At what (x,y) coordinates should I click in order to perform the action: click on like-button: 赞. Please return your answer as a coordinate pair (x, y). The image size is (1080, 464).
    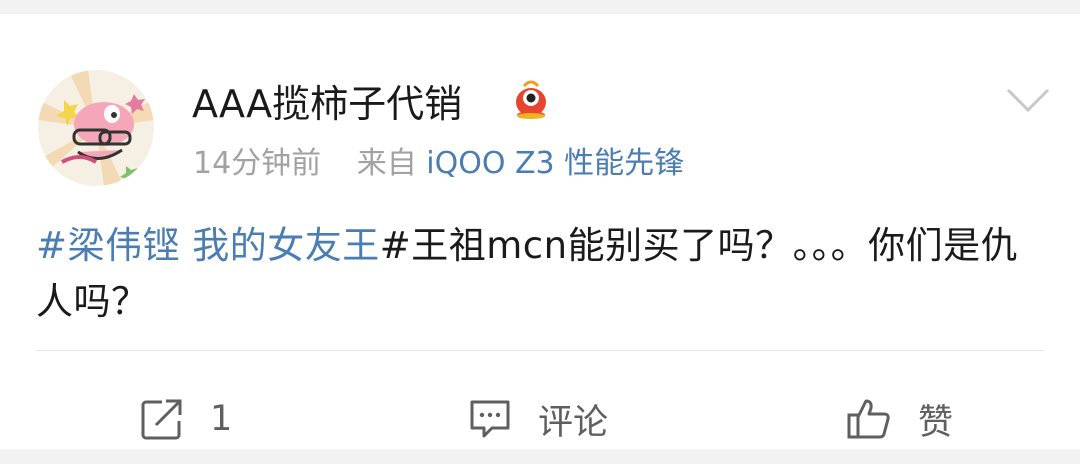
    Looking at the image, I should click on (899, 419).